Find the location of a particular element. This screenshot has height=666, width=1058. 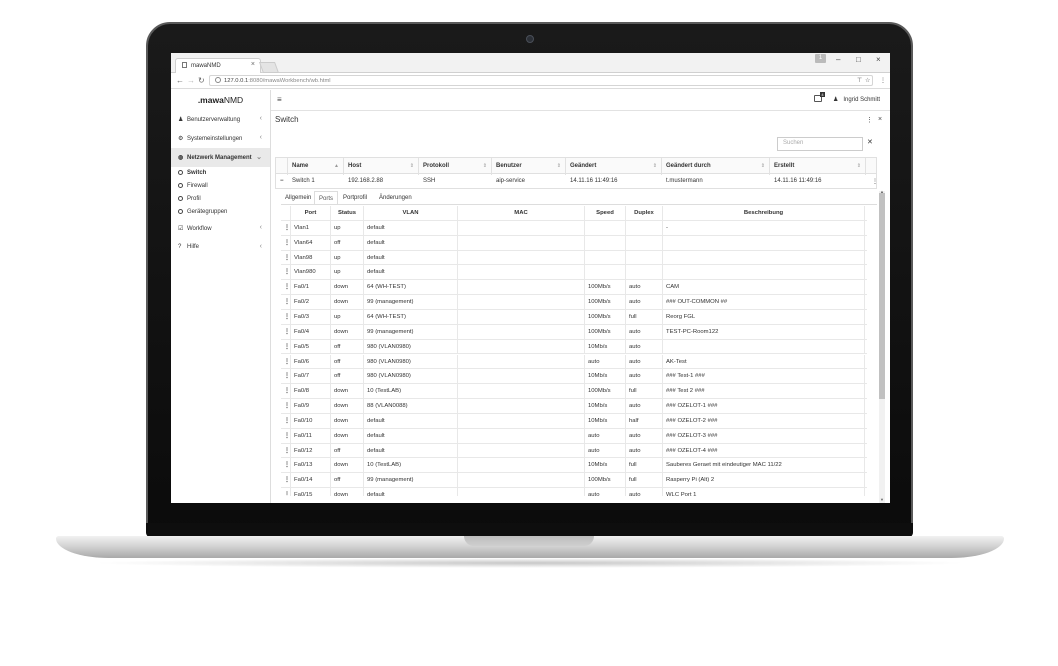

bookmark-star-icon: ☆ is located at coordinates (867, 80).